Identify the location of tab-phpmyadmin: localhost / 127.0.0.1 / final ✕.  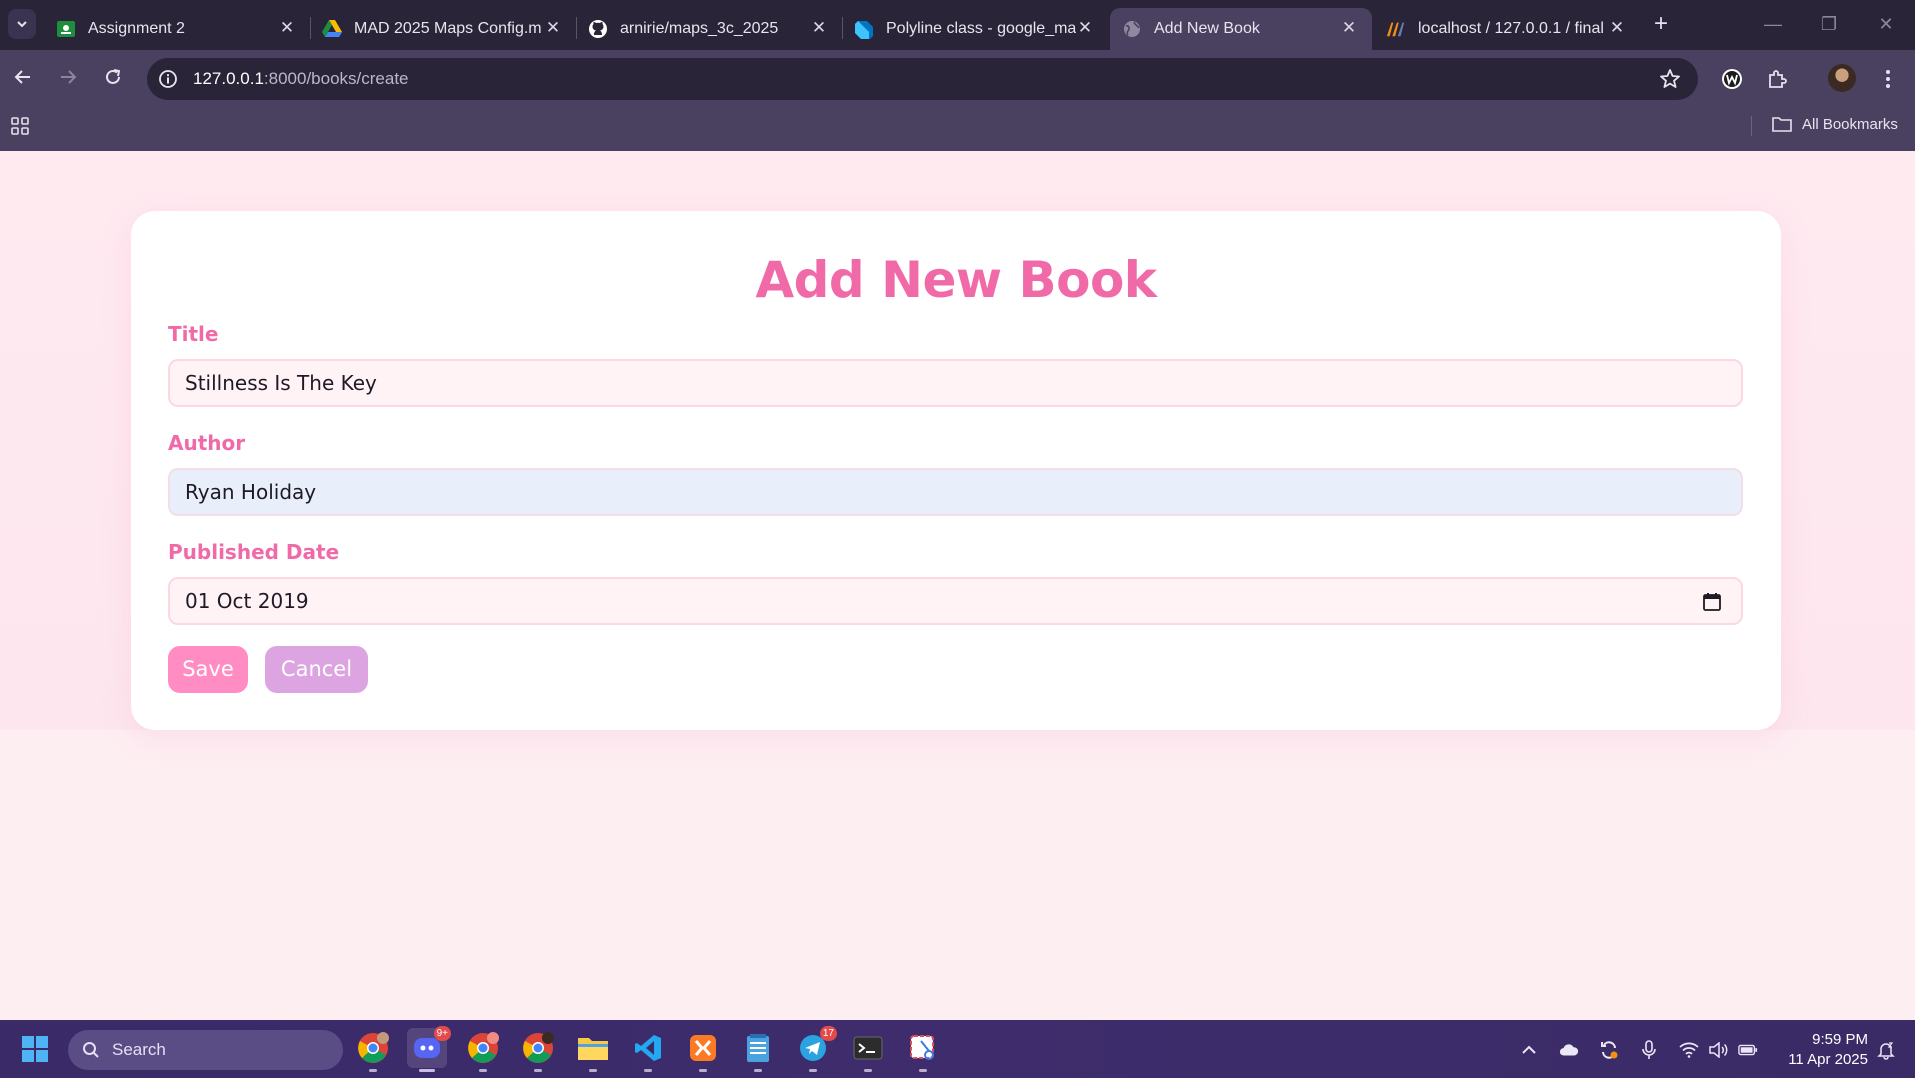
(1507, 29).